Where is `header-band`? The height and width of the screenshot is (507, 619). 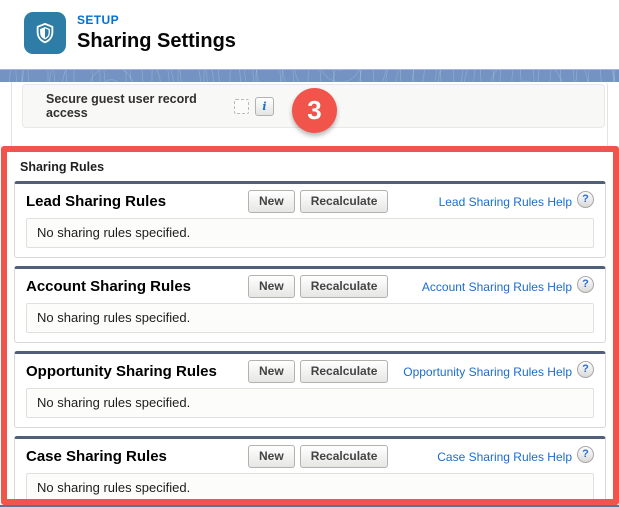 header-band is located at coordinates (309, 75).